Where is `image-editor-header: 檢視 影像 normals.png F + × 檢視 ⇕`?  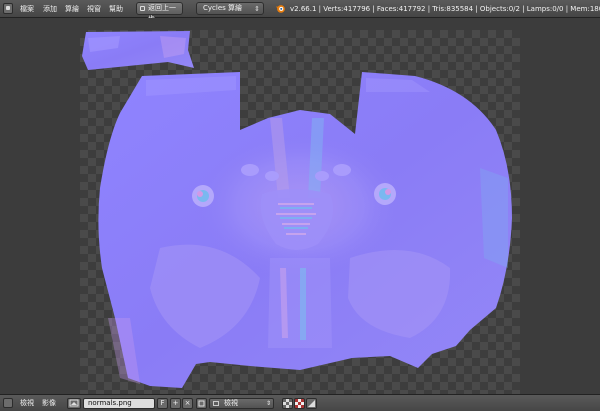 image-editor-header: 檢視 影像 normals.png F + × 檢視 ⇕ is located at coordinates (300, 402).